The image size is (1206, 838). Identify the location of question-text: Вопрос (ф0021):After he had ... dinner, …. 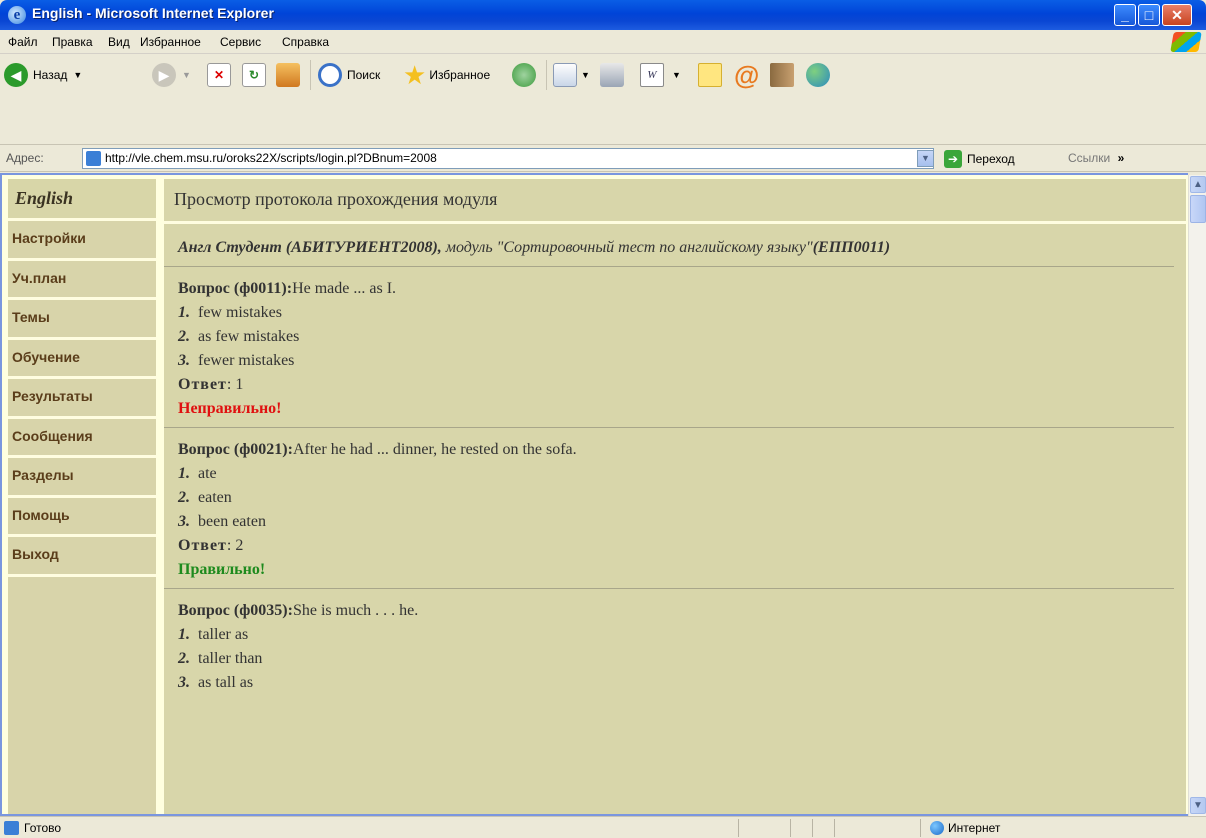
(682, 450).